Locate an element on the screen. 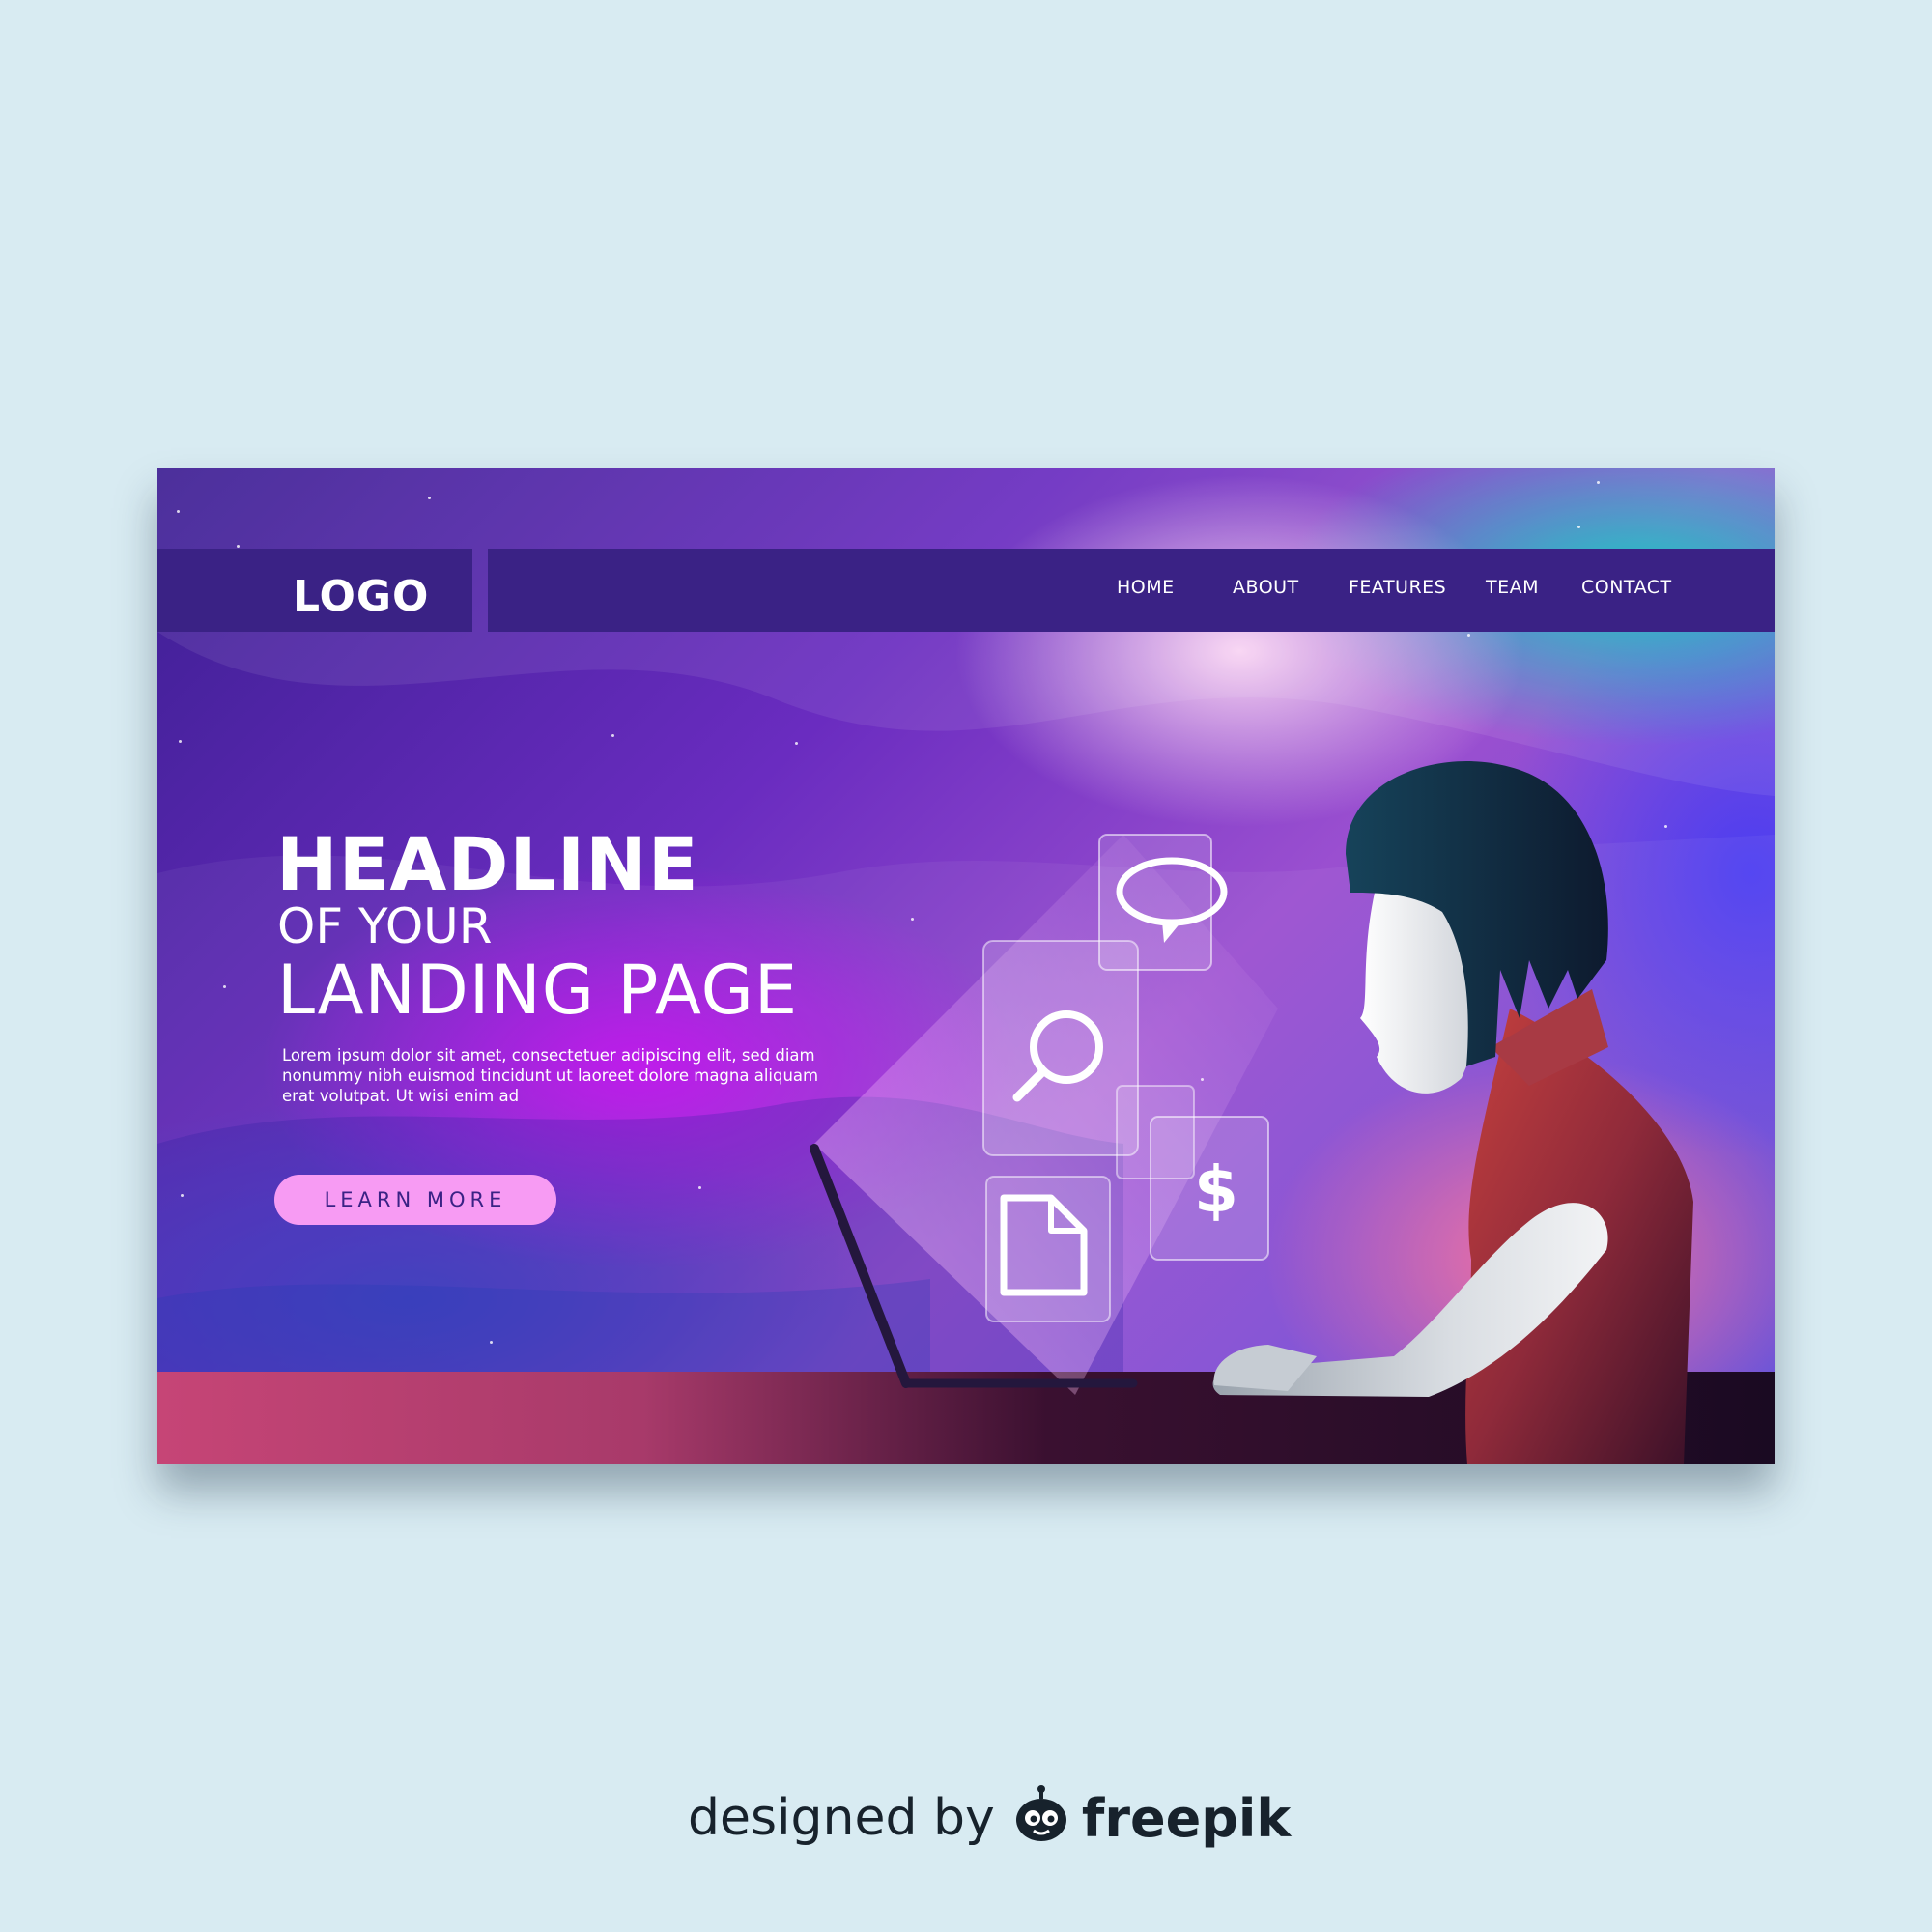 Image resolution: width=1932 pixels, height=1932 pixels. dollar-icon: $ is located at coordinates (1216, 1189).